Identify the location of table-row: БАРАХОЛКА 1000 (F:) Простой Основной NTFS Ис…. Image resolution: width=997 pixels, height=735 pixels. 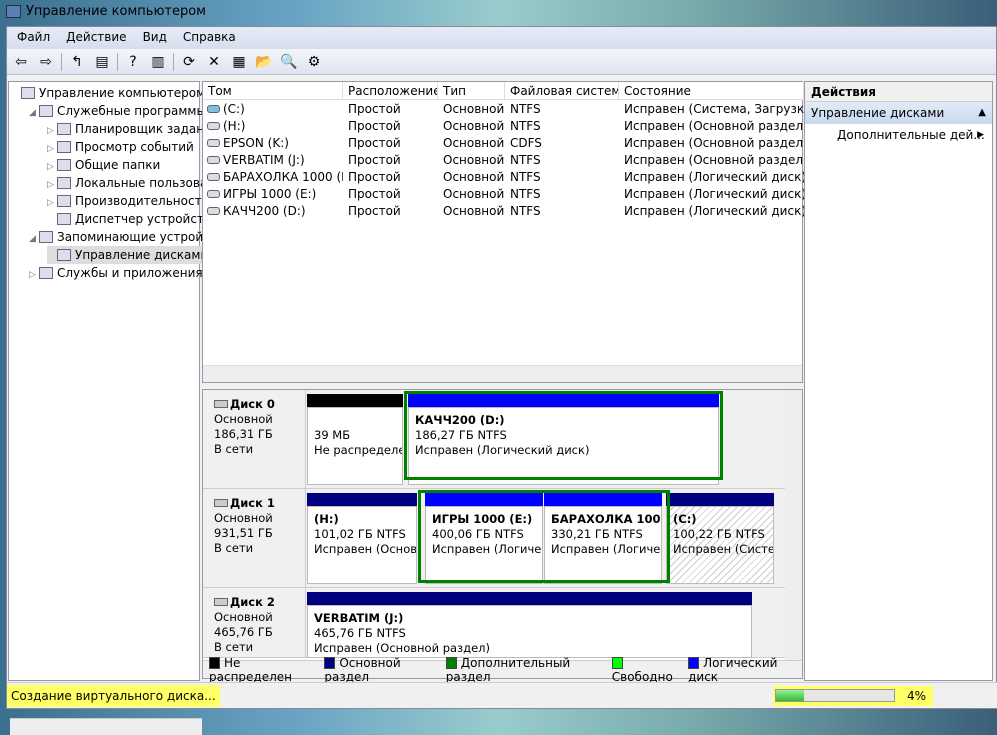
(503, 177).